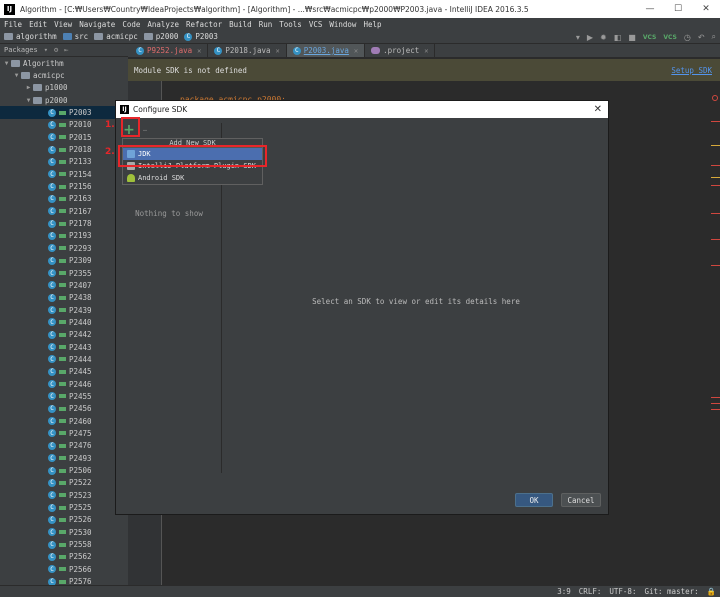 The height and width of the screenshot is (597, 720). I want to click on run-config-dropdown-icon: ▾, so click(578, 37).